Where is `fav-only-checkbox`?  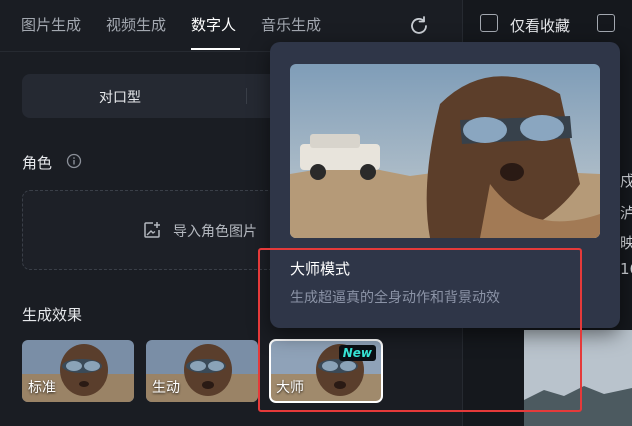 fav-only-checkbox is located at coordinates (489, 23).